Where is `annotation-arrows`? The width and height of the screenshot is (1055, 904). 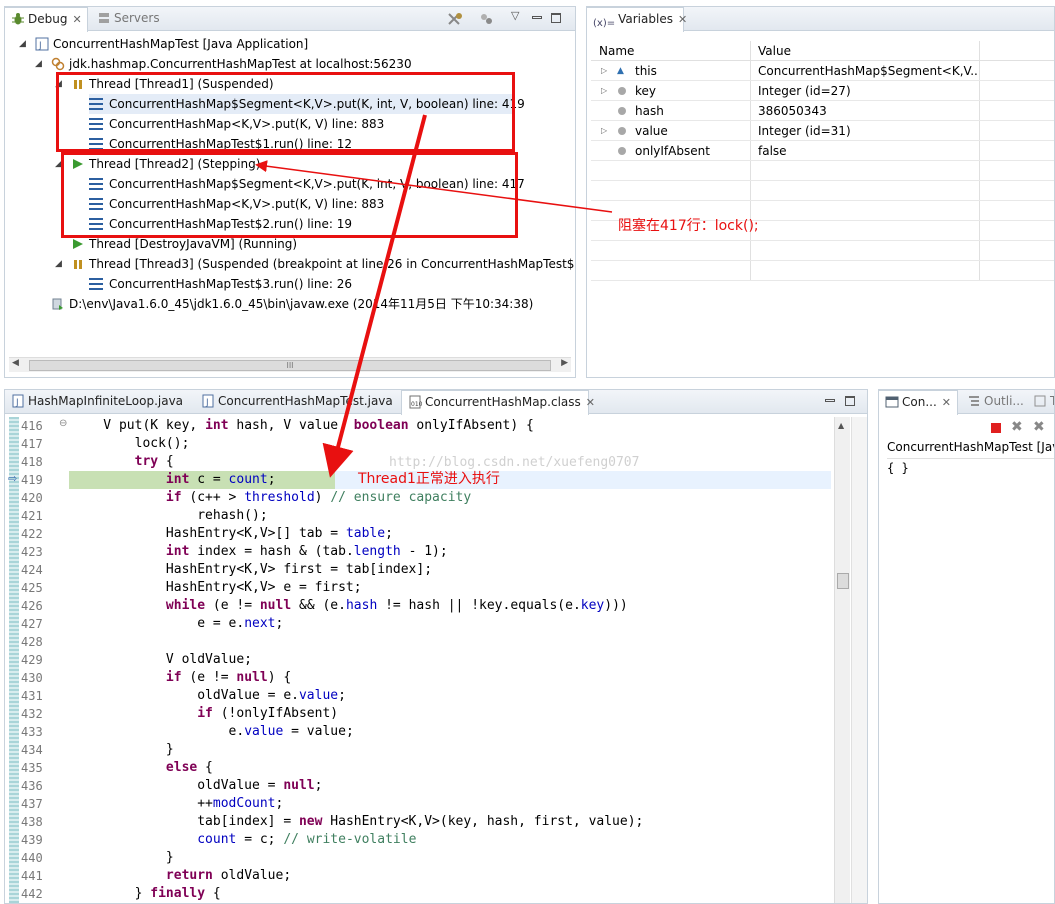 annotation-arrows is located at coordinates (434, 296).